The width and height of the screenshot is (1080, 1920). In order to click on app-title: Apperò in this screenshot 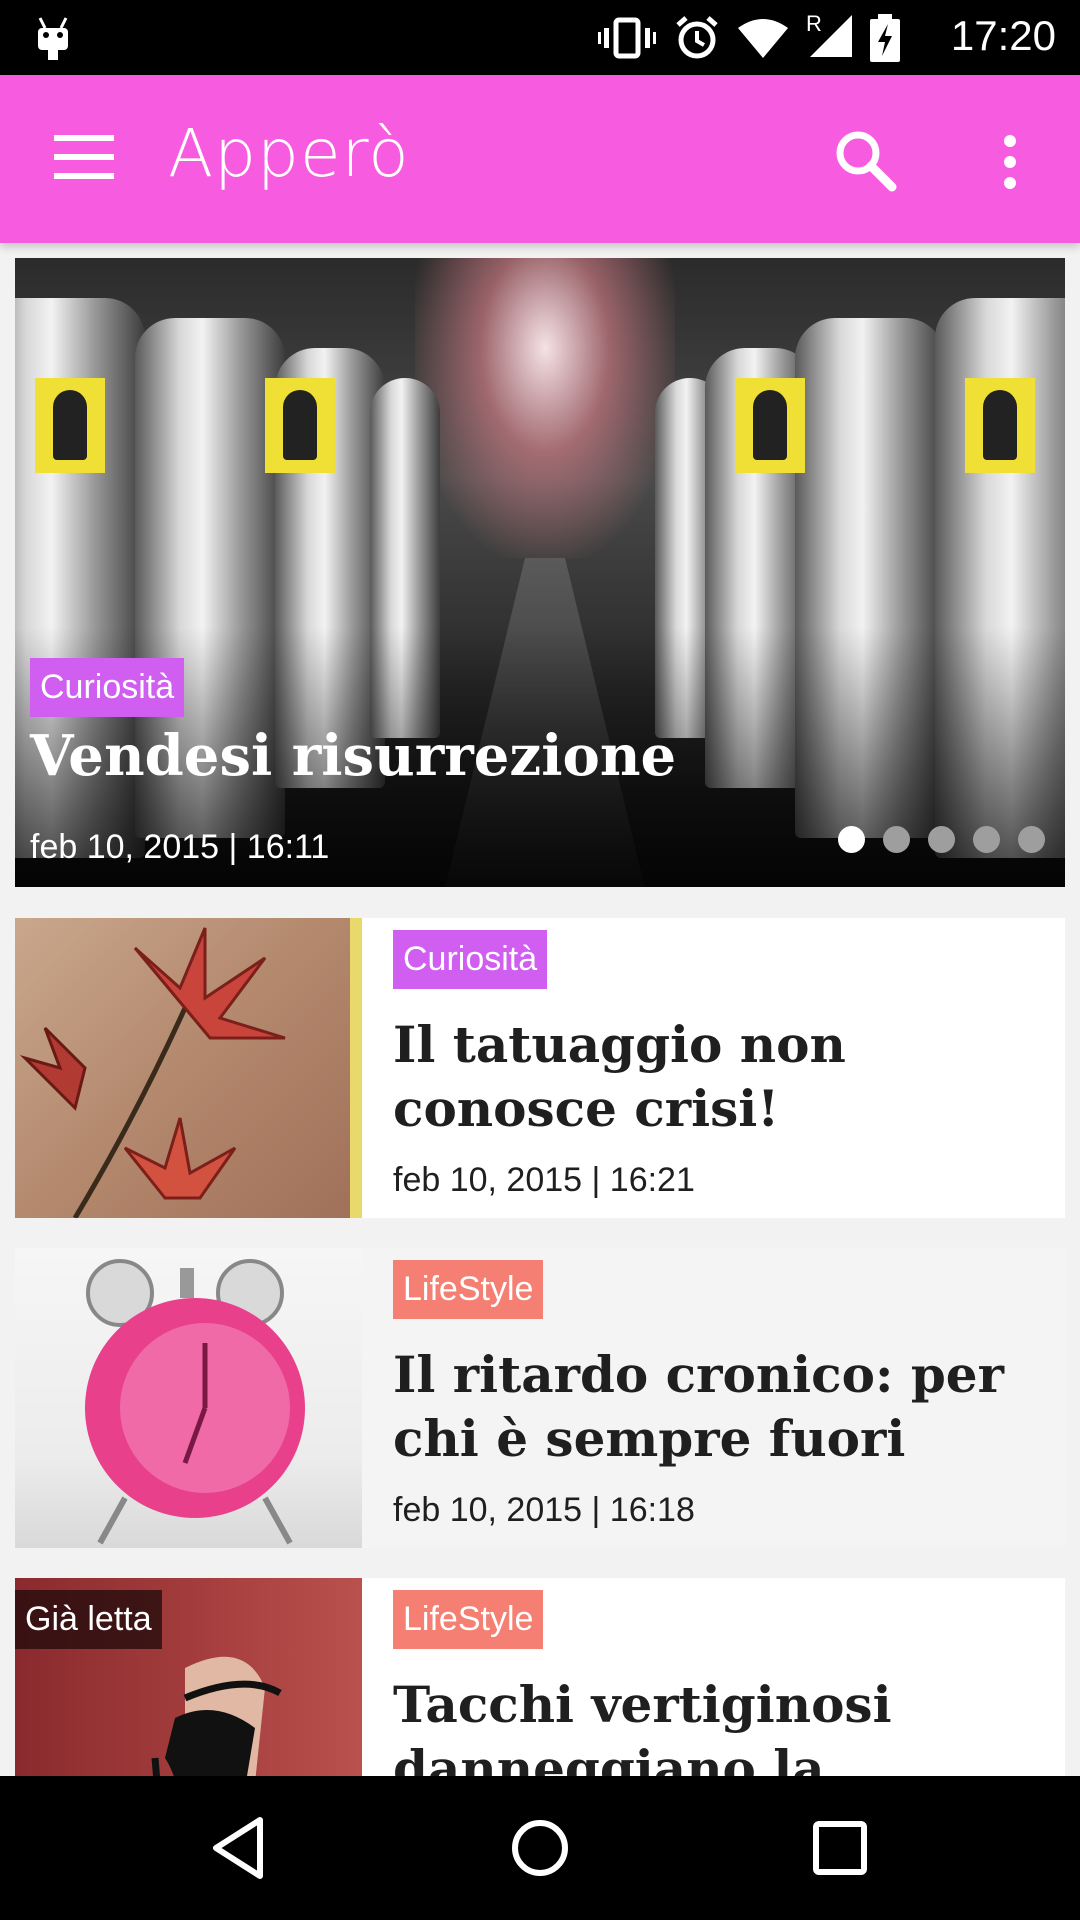, I will do `click(289, 153)`.